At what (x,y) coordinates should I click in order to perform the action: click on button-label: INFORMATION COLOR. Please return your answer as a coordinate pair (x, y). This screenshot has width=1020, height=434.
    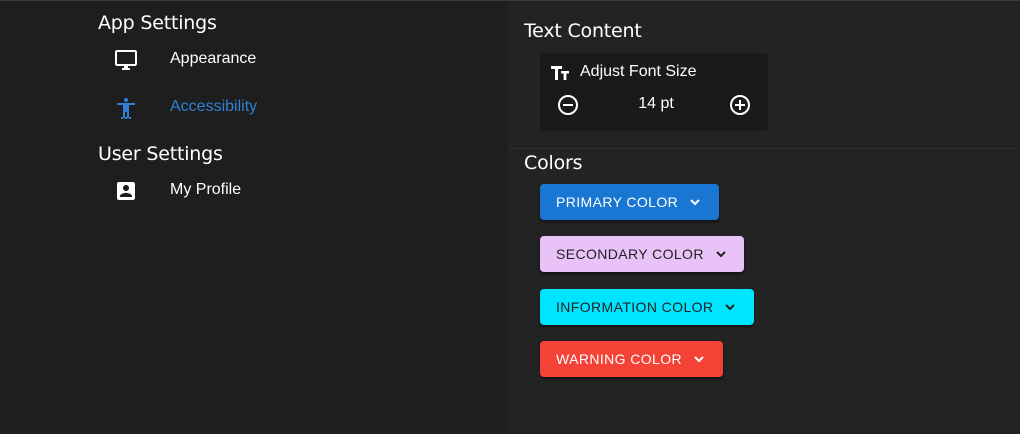
    Looking at the image, I should click on (635, 307).